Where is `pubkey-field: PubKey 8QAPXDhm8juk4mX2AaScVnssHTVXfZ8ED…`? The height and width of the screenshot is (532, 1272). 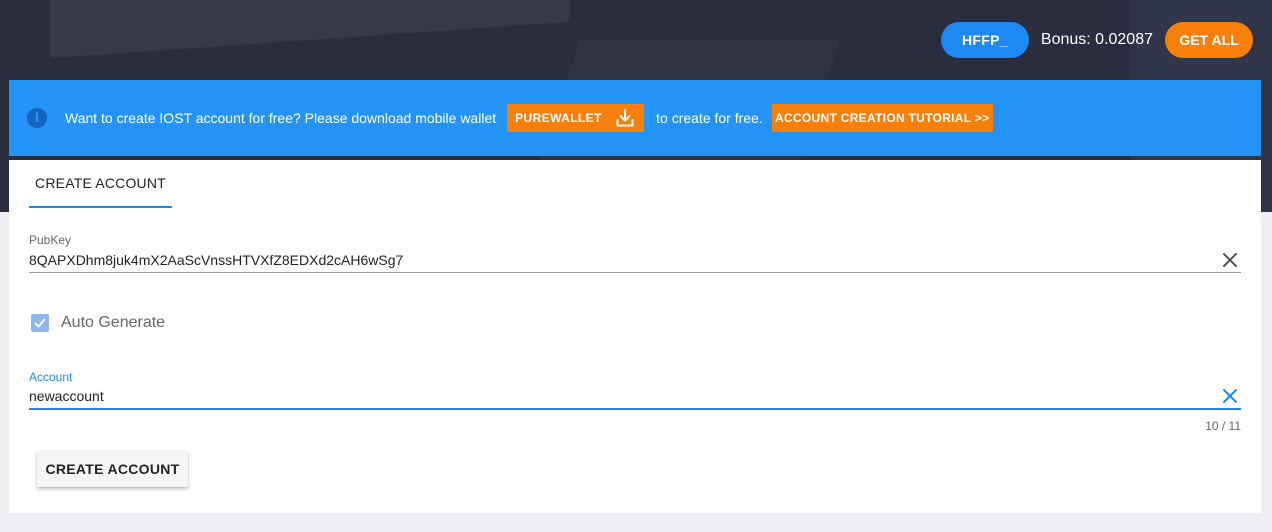 pubkey-field: PubKey 8QAPXDhm8juk4mX2AaScVnssHTVXfZ8ED… is located at coordinates (635, 253).